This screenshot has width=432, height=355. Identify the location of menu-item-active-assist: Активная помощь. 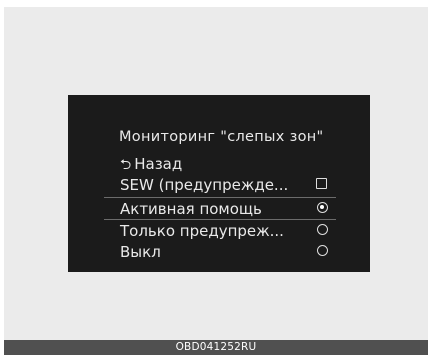
(220, 208).